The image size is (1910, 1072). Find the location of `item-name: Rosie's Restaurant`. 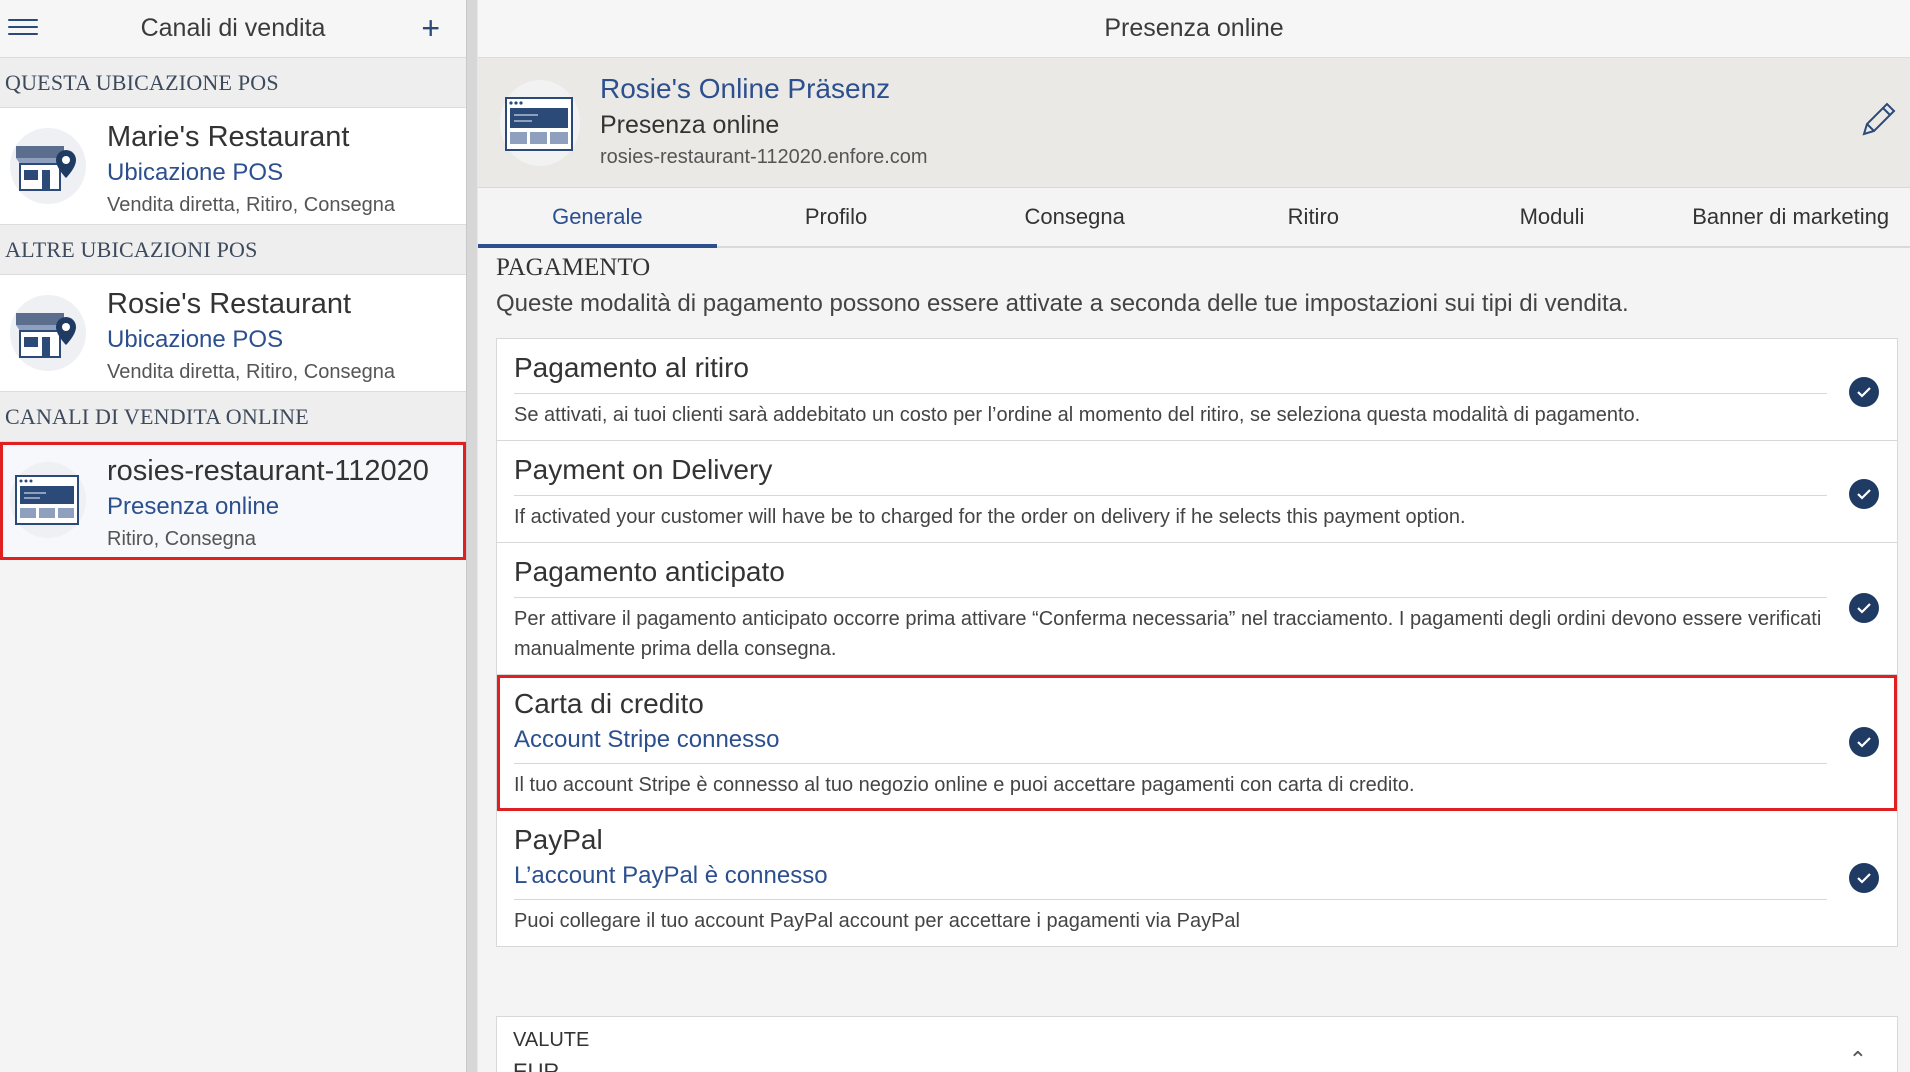

item-name: Rosie's Restaurant is located at coordinates (229, 304).